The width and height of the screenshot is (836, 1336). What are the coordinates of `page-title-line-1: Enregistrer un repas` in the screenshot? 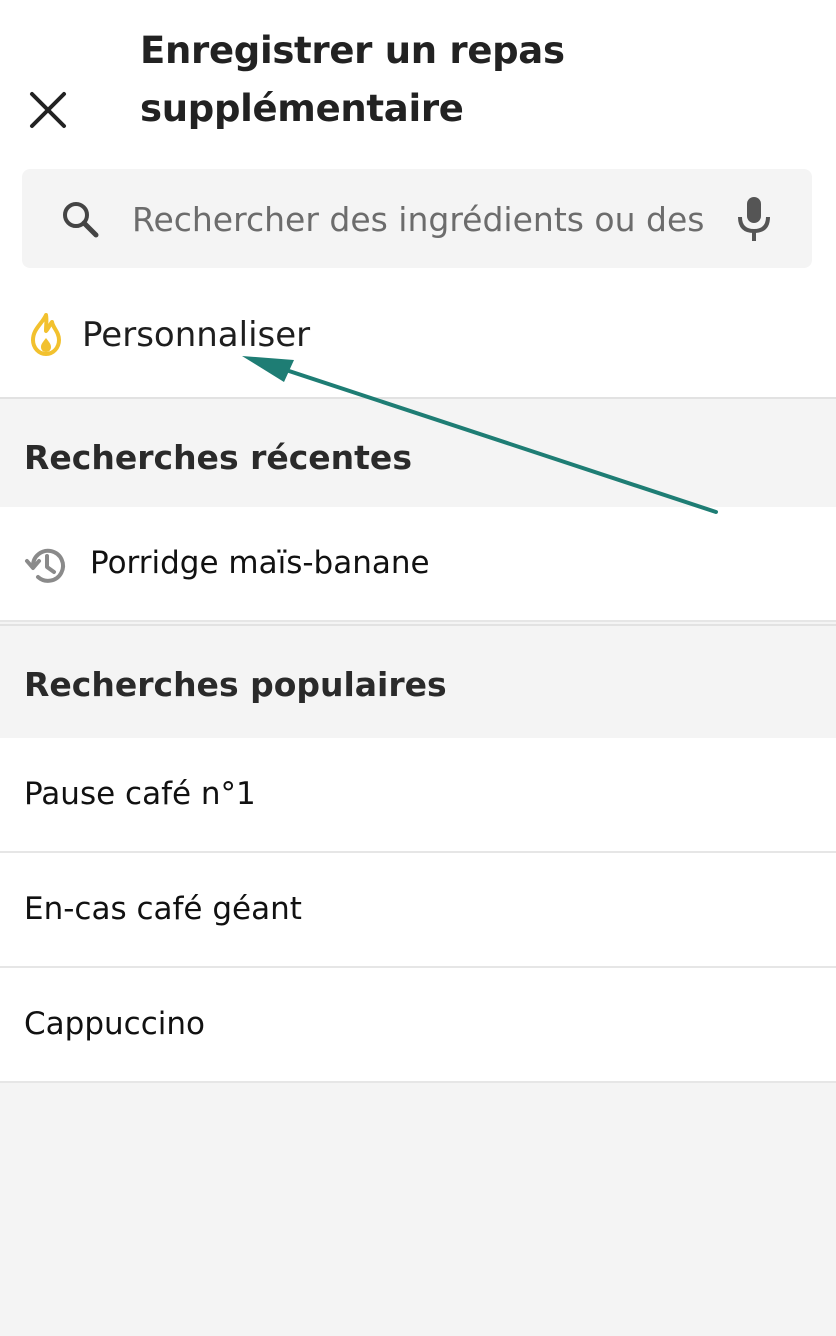 It's located at (352, 50).